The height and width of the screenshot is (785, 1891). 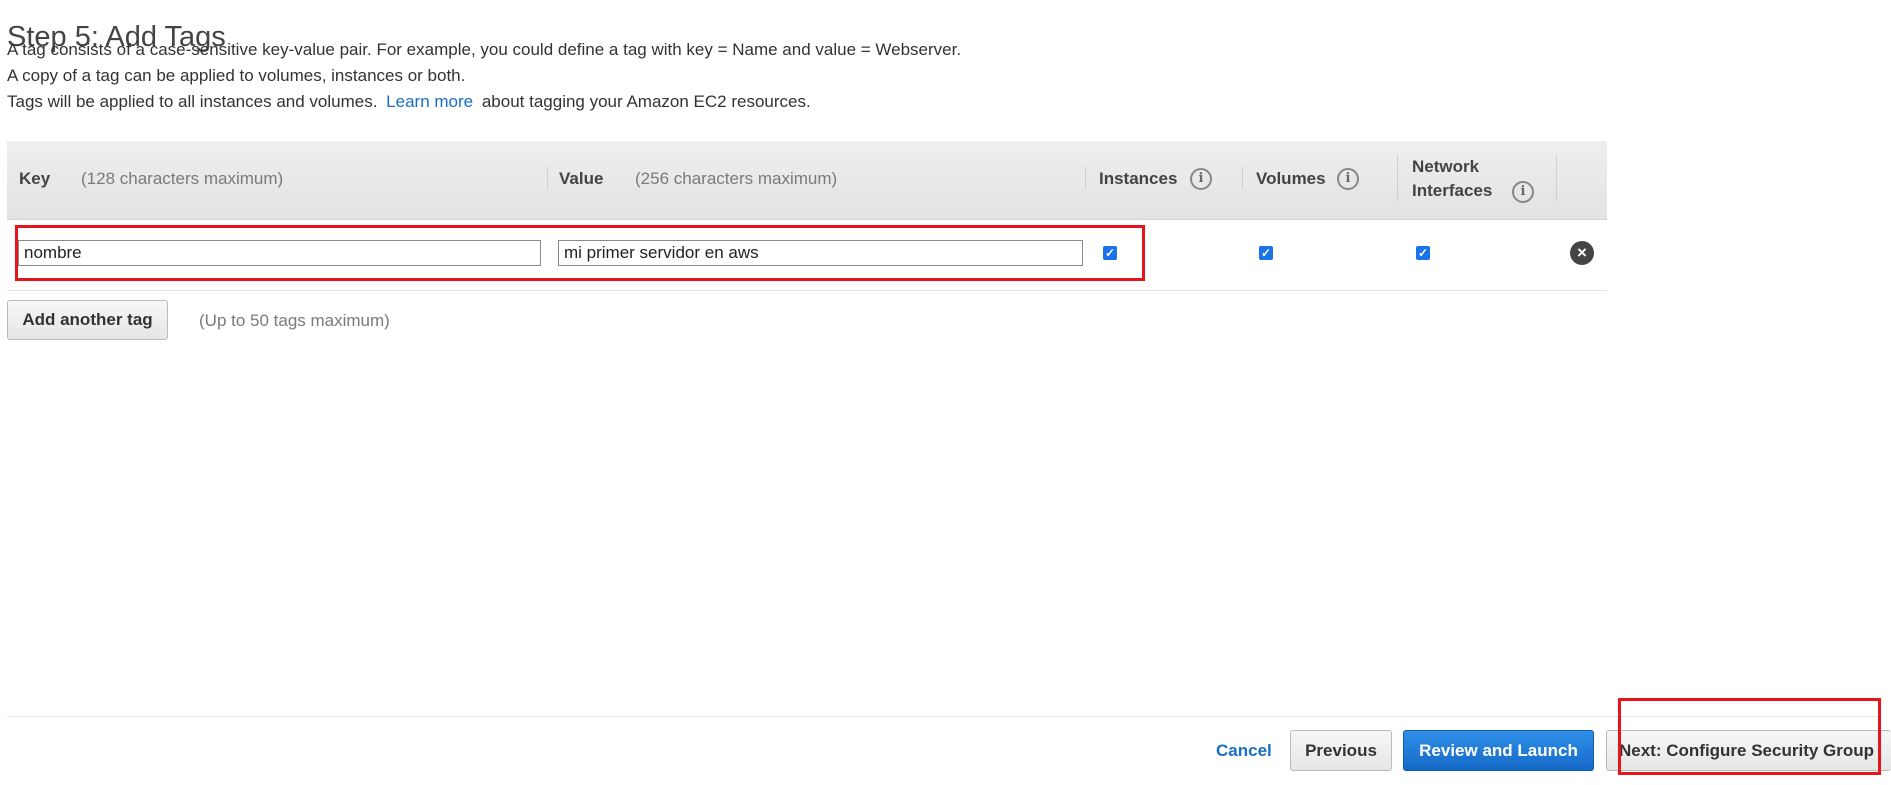 What do you see at coordinates (646, 101) in the screenshot?
I see `description-text: about tagging your Amazon EC2 resources.` at bounding box center [646, 101].